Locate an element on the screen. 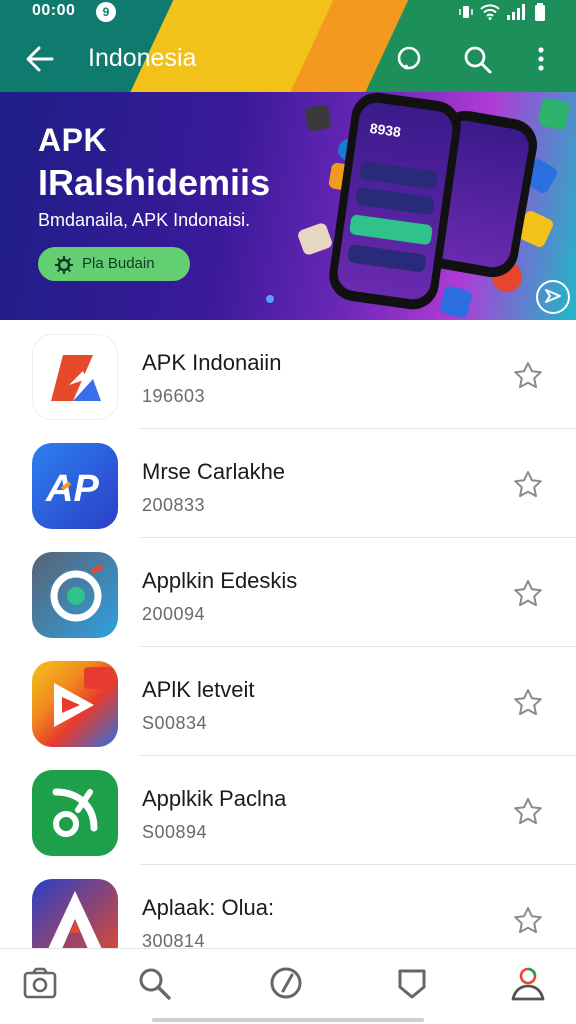 The width and height of the screenshot is (576, 1024). overflow-menu-icon is located at coordinates (541, 59).